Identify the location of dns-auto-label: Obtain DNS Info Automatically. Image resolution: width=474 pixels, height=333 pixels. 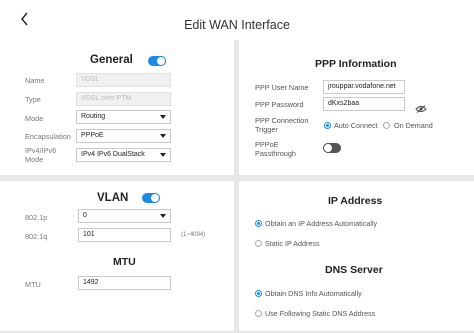
(313, 293).